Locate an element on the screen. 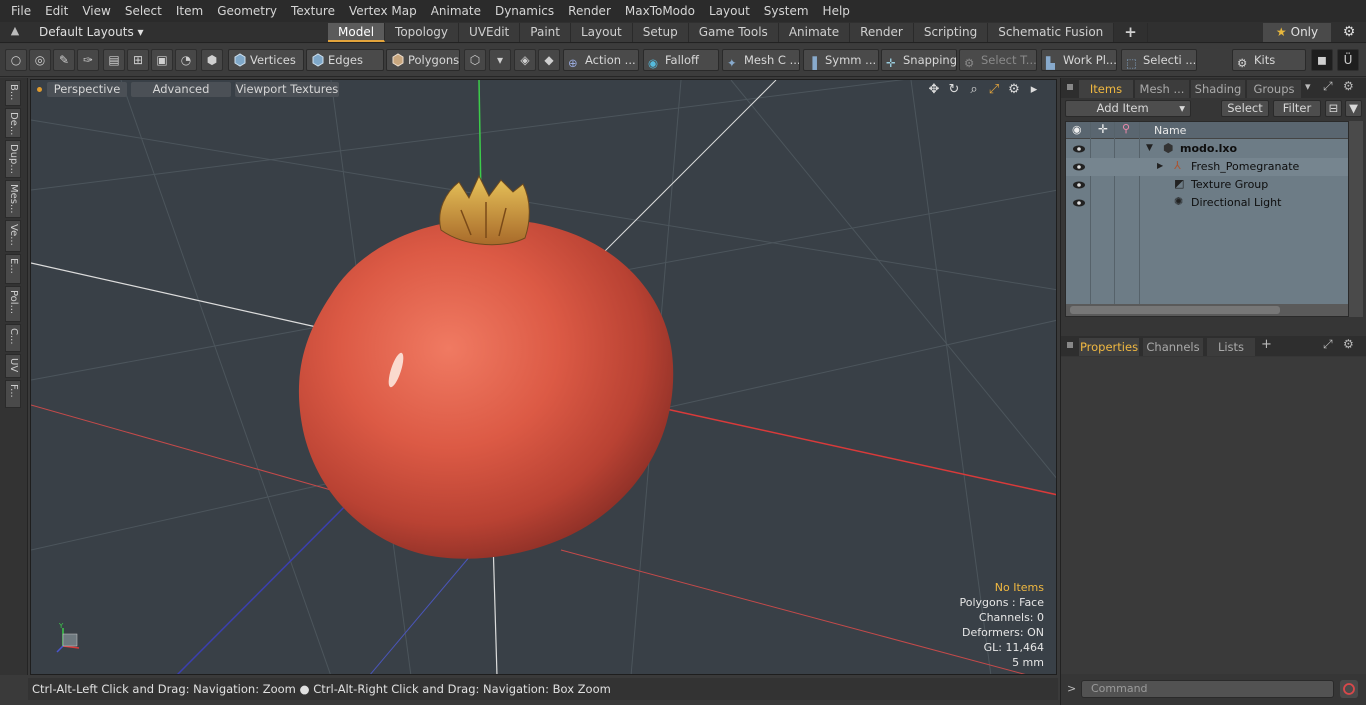 Image resolution: width=1366 pixels, height=705 pixels. tab-groups: Groups is located at coordinates (1274, 89).